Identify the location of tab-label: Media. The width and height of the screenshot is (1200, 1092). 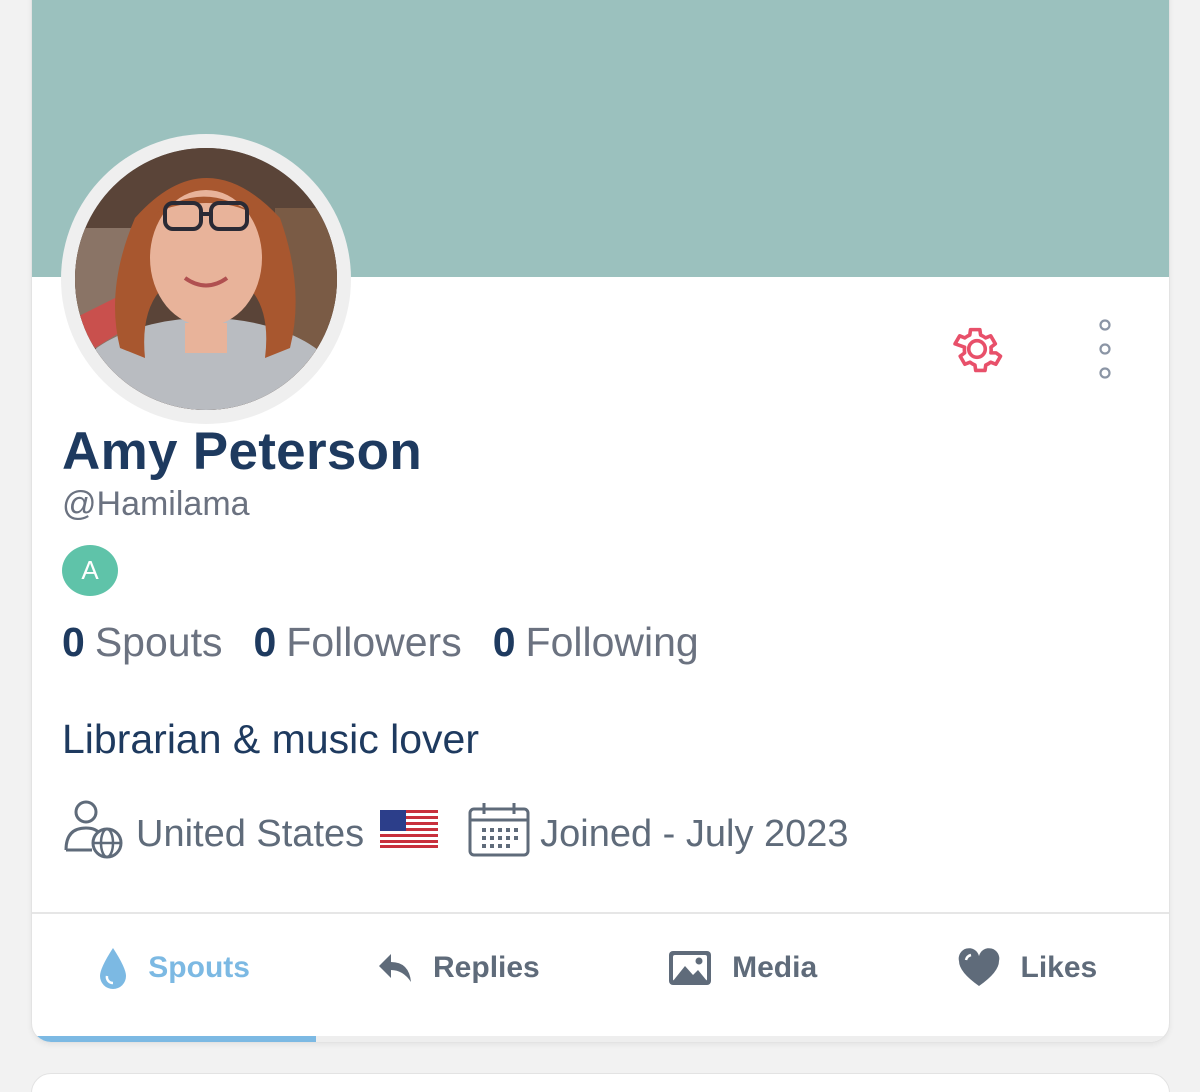
(775, 967).